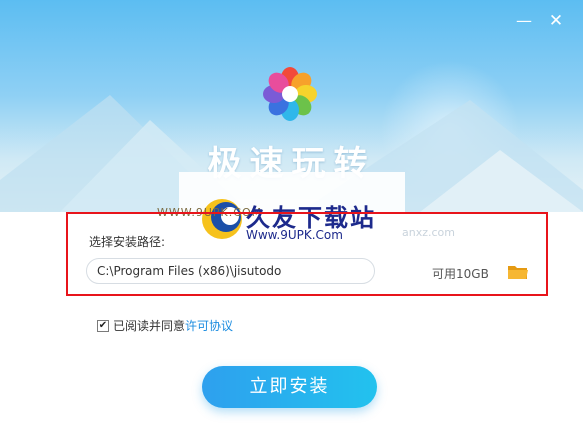 The image size is (583, 437). What do you see at coordinates (518, 272) in the screenshot?
I see `folder-icon` at bounding box center [518, 272].